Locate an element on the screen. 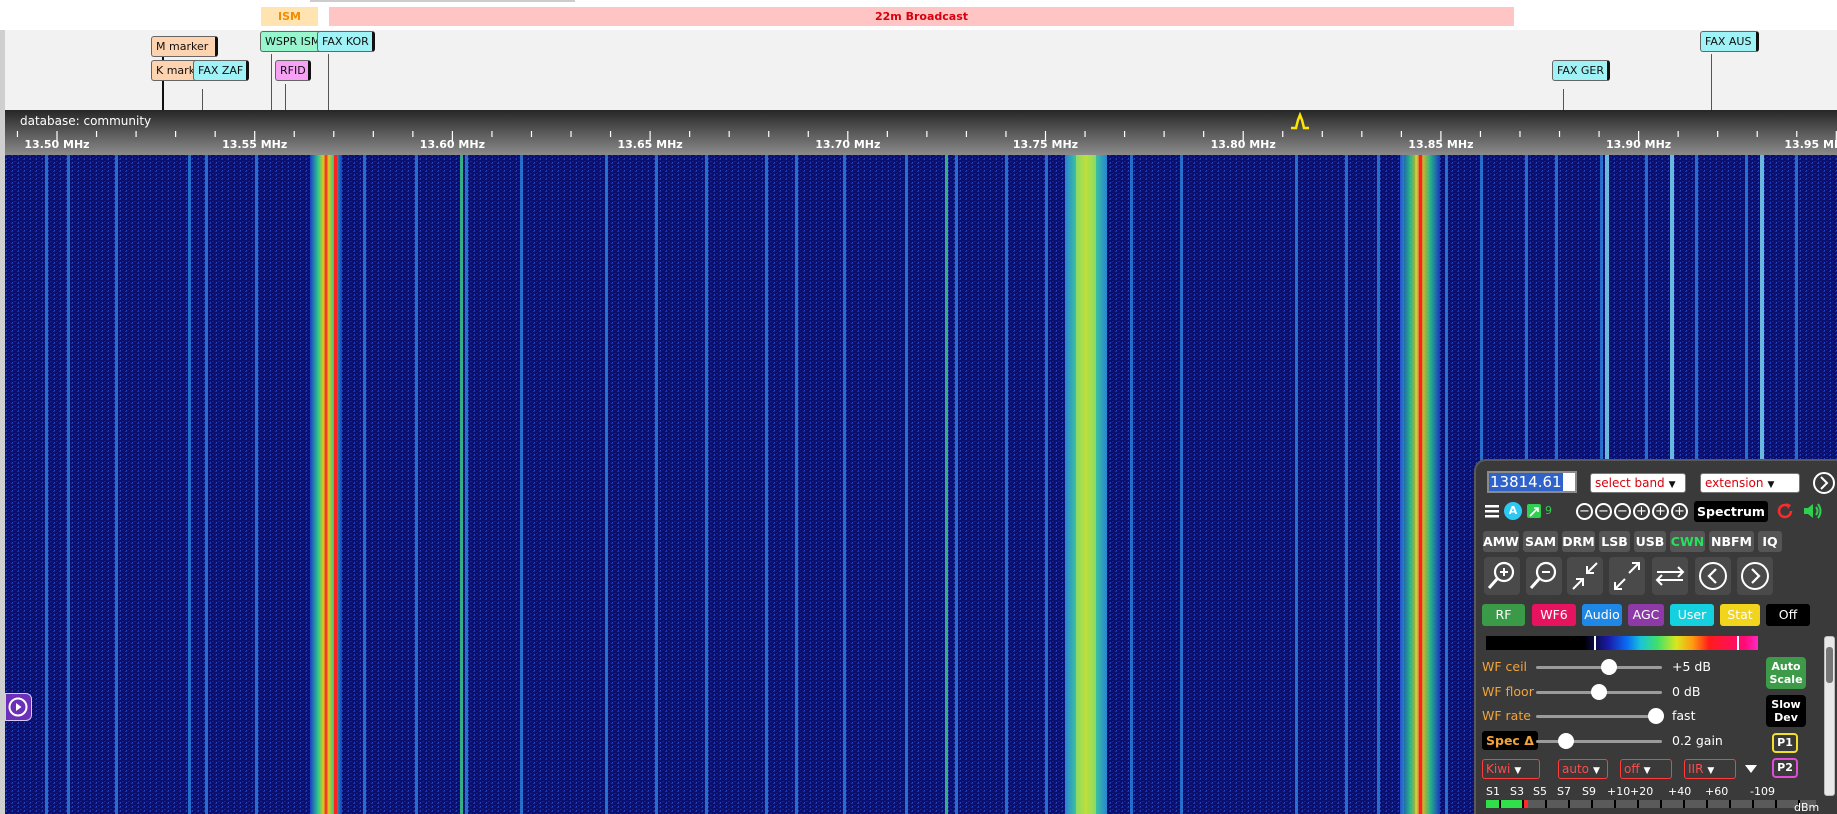  spectrum-button: Spectrum is located at coordinates (1731, 511).